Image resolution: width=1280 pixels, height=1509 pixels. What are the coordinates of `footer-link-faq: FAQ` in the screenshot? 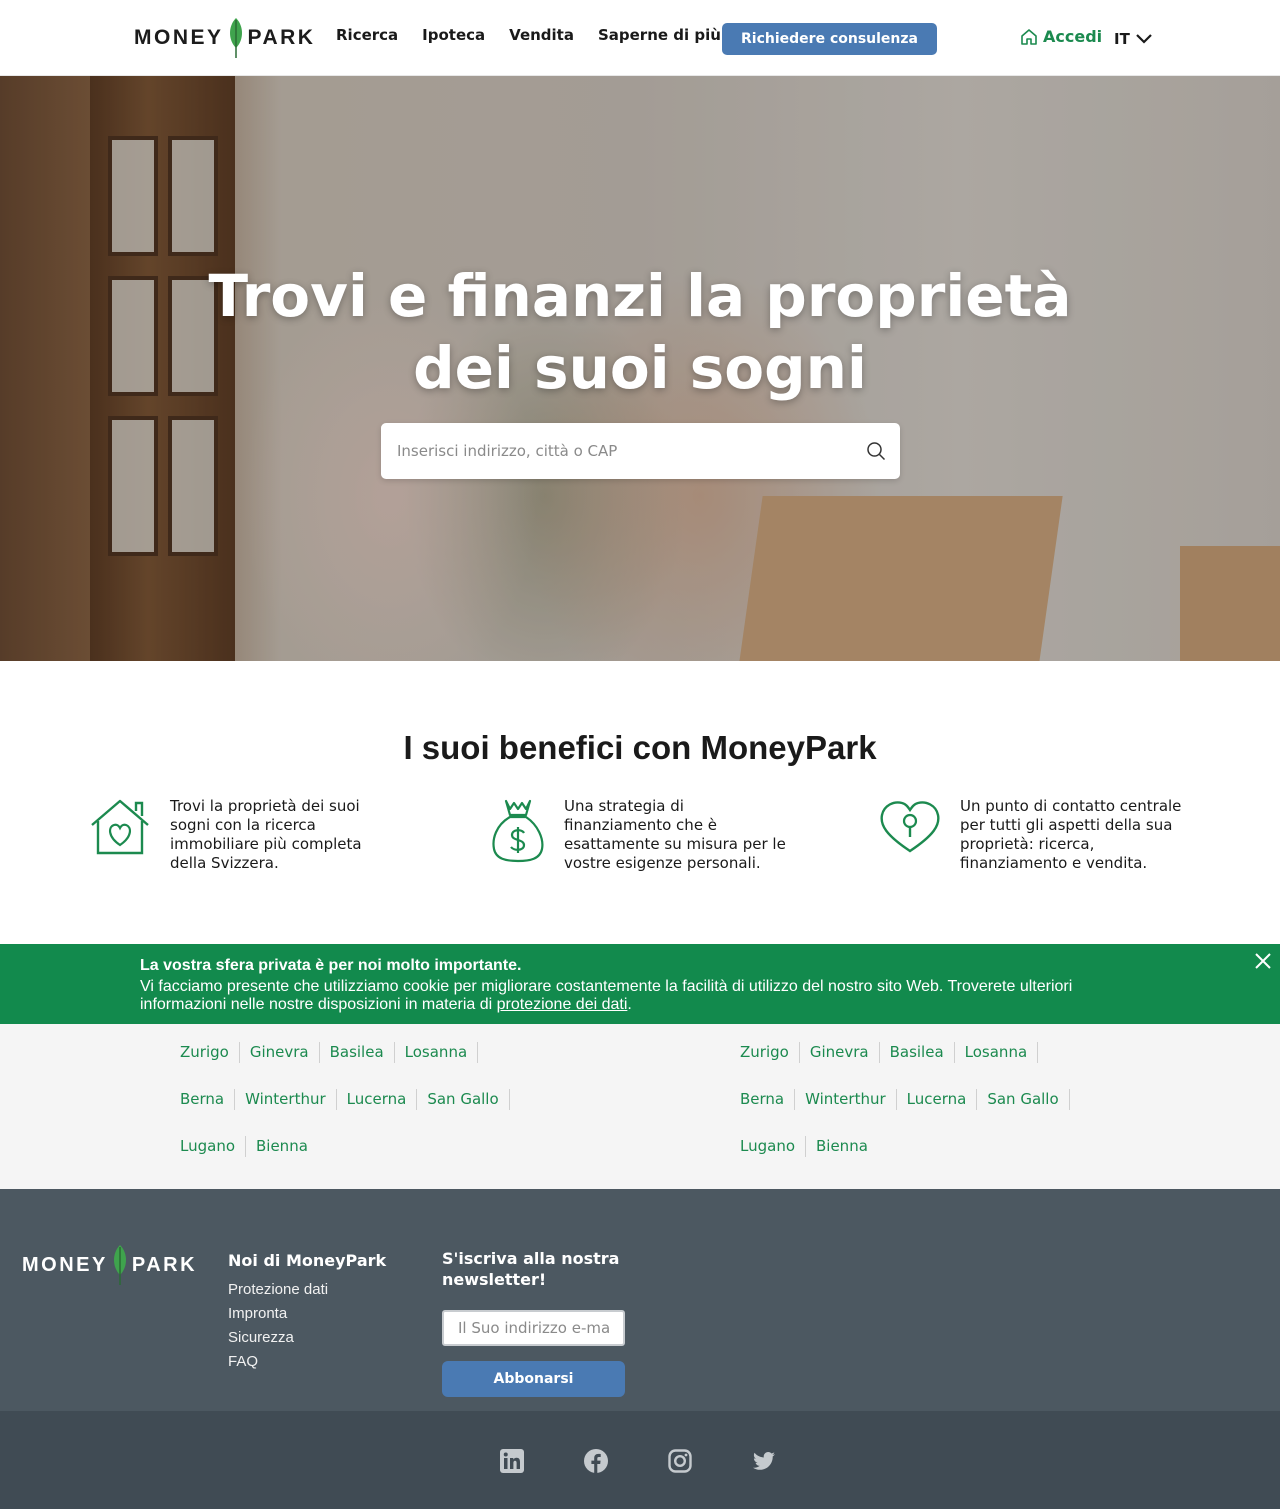 It's located at (307, 1362).